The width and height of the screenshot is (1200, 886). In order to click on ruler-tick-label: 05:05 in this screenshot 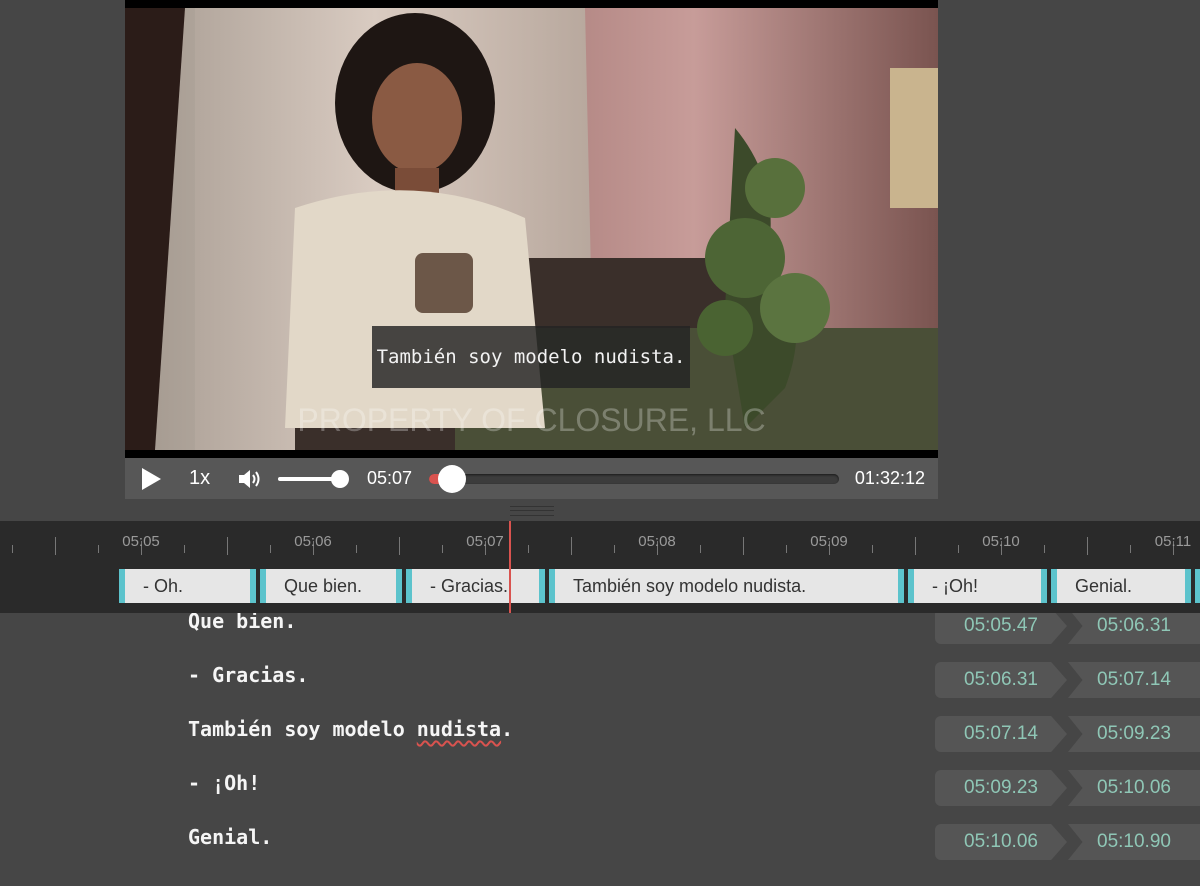, I will do `click(141, 541)`.